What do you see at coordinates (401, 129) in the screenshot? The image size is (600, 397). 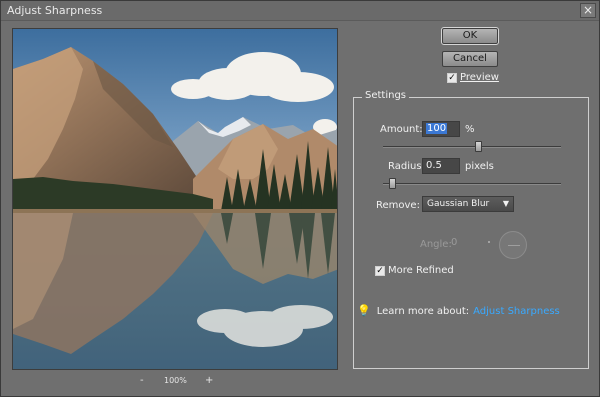 I see `amount-label: Amount:` at bounding box center [401, 129].